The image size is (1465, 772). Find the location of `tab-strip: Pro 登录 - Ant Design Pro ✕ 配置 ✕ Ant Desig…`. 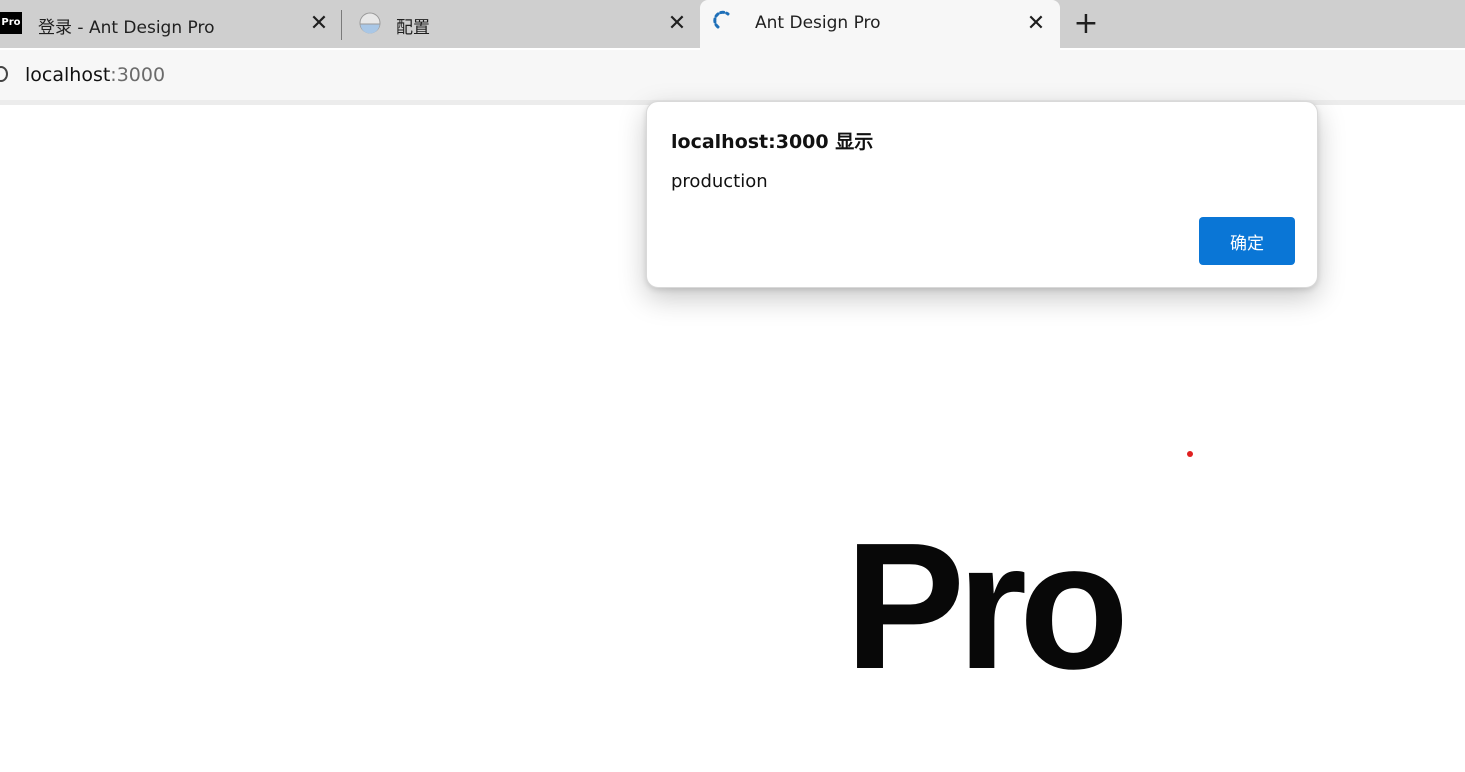

tab-strip: Pro 登录 - Ant Design Pro ✕ 配置 ✕ Ant Desig… is located at coordinates (732, 25).